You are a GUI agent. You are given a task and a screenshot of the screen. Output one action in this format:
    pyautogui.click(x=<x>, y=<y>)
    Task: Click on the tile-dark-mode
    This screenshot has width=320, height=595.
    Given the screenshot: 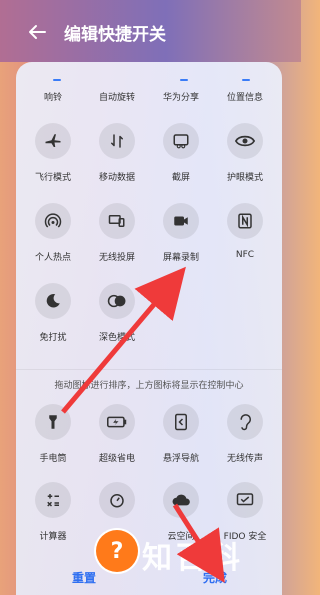 What is the action you would take?
    pyautogui.click(x=117, y=301)
    